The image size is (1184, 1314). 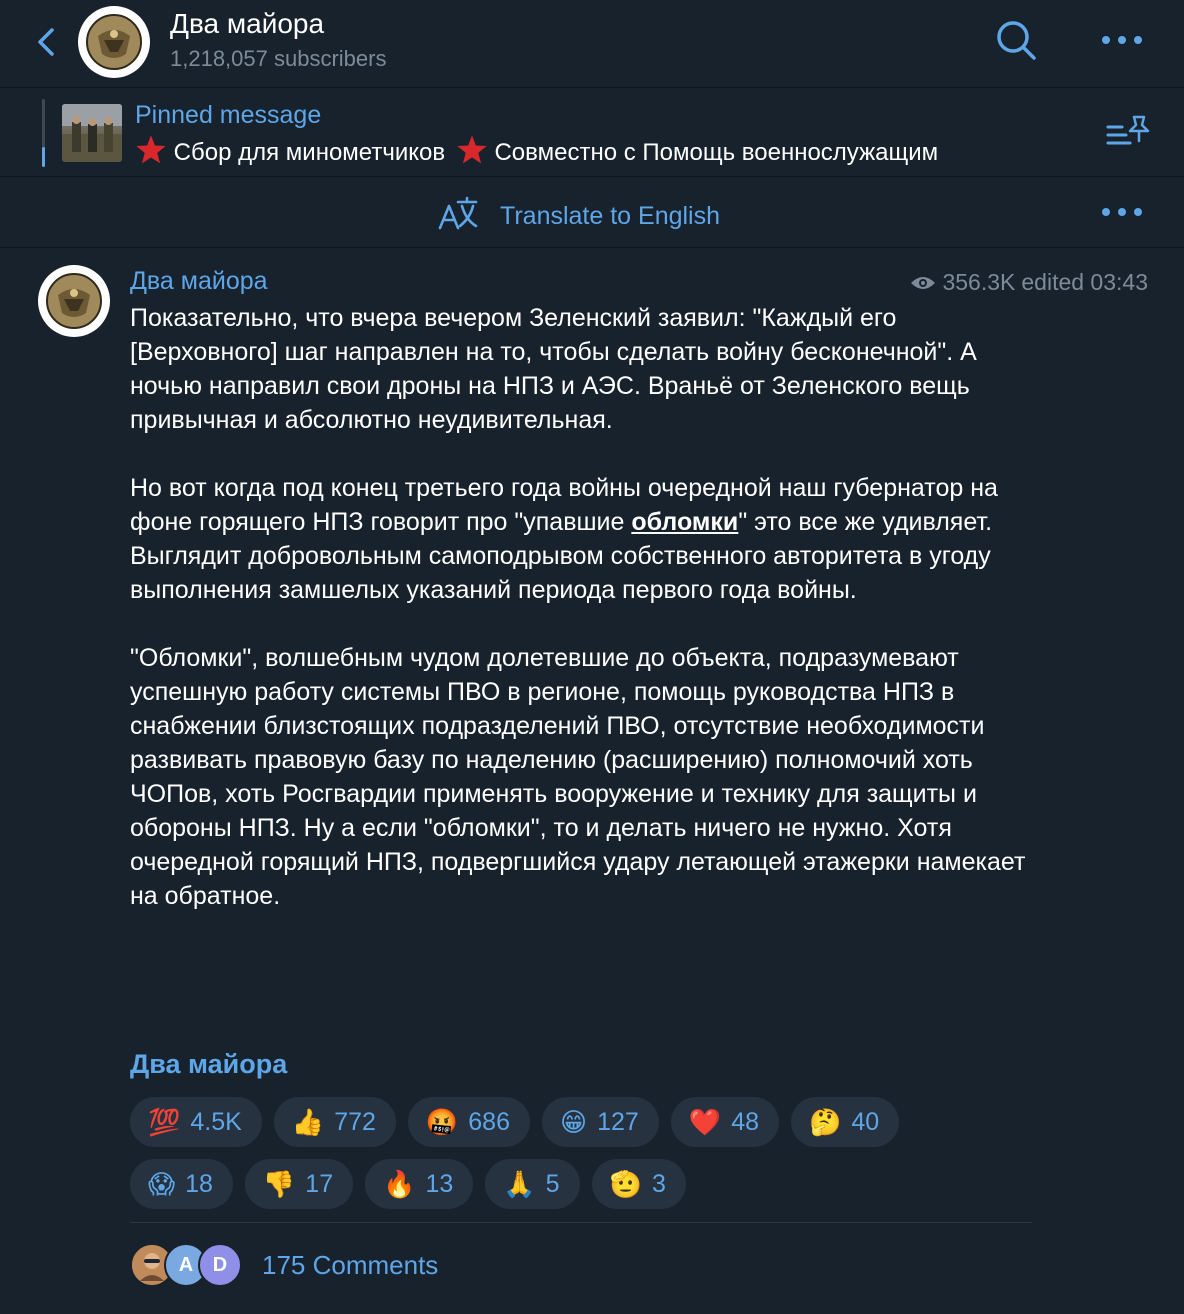 I want to click on reaction-chip: 🙏 5, so click(x=532, y=1184).